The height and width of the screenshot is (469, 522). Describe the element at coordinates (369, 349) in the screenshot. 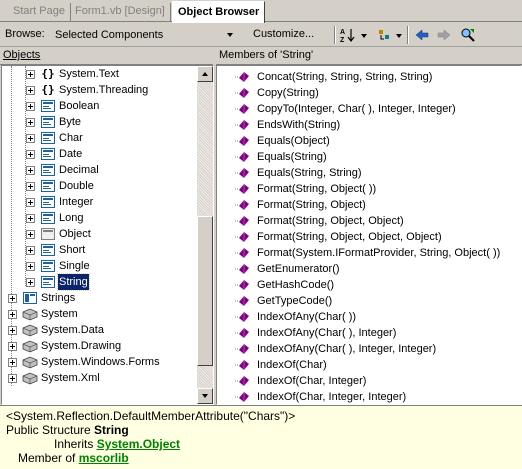

I see `member-list-item: IndexOfAny(Char( ), Integer, Integer)` at that location.